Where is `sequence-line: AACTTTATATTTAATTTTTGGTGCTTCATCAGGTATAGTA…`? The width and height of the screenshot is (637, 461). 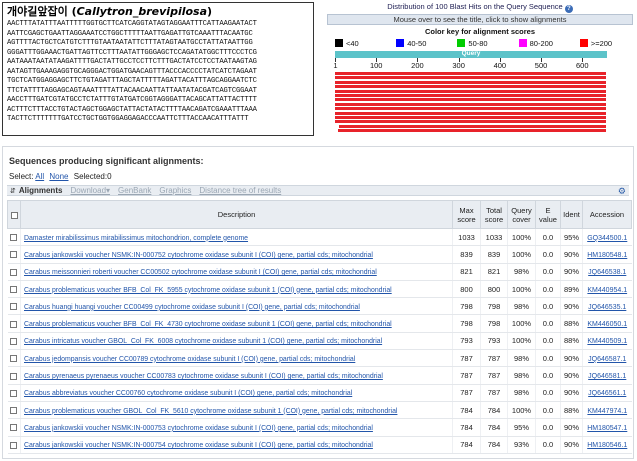
sequence-line: AACTTTATATTTAATTTTTGGTGCTTCATCAGGTATAGTA… is located at coordinates (132, 24).